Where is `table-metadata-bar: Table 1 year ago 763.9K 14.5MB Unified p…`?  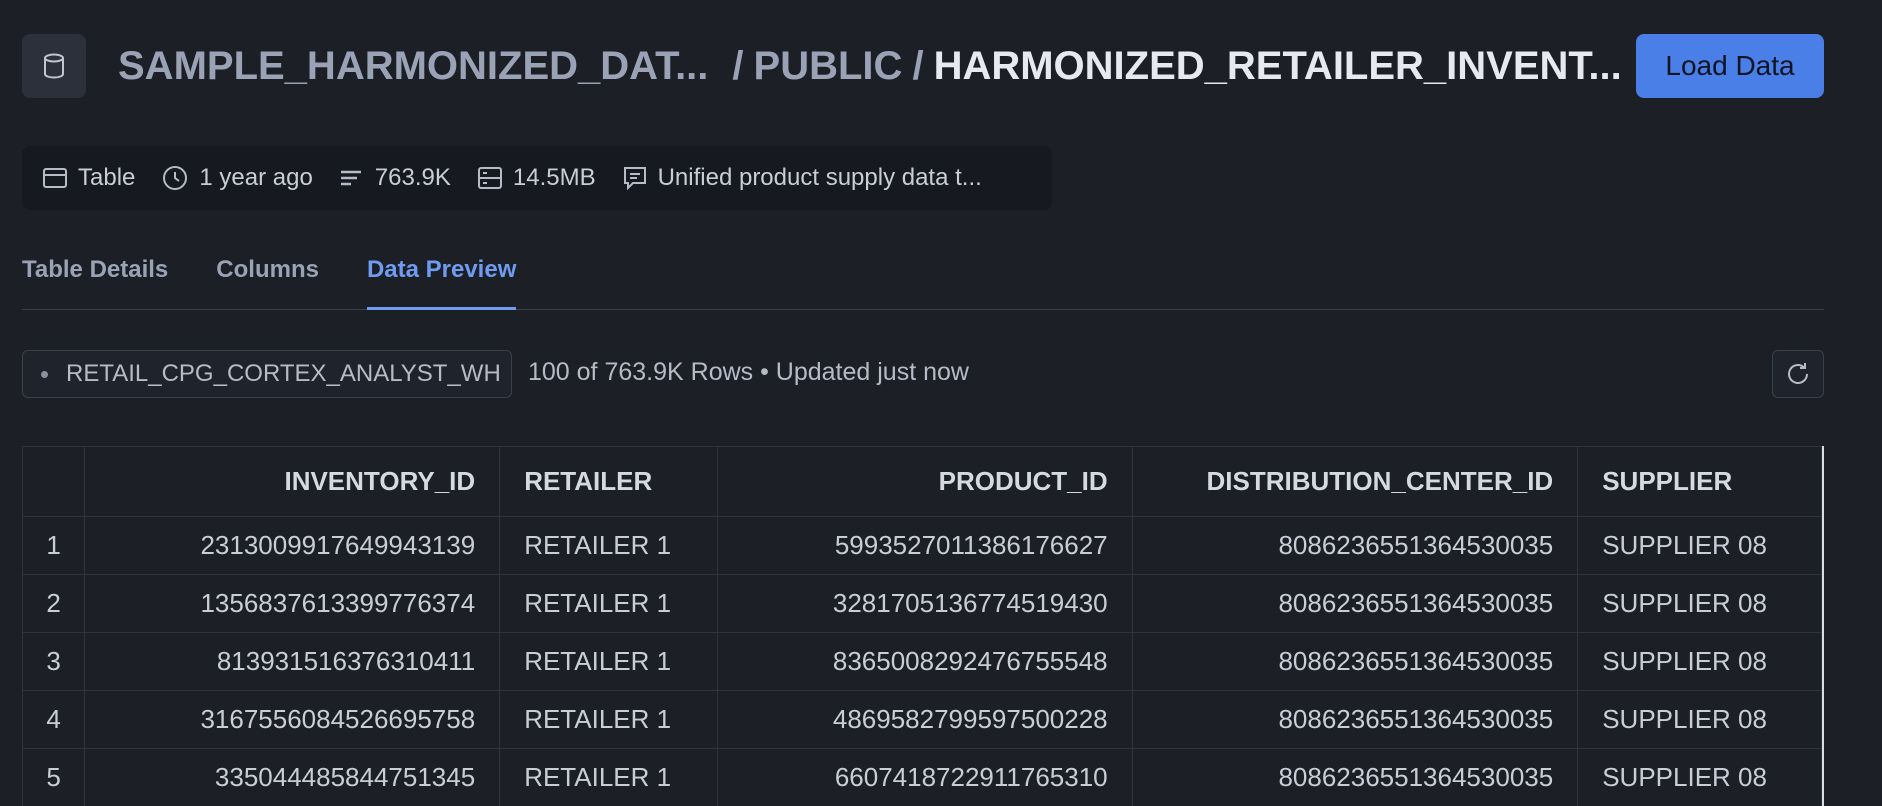 table-metadata-bar: Table 1 year ago 763.9K 14.5MB Unified p… is located at coordinates (537, 178).